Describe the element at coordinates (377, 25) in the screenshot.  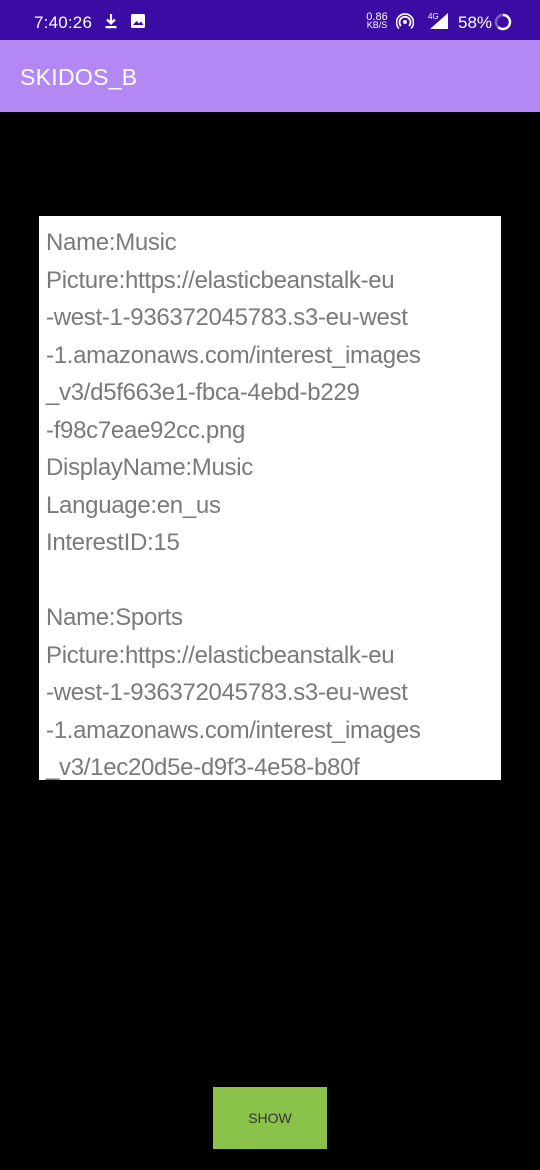
I see `speed-unit: KB/S` at that location.